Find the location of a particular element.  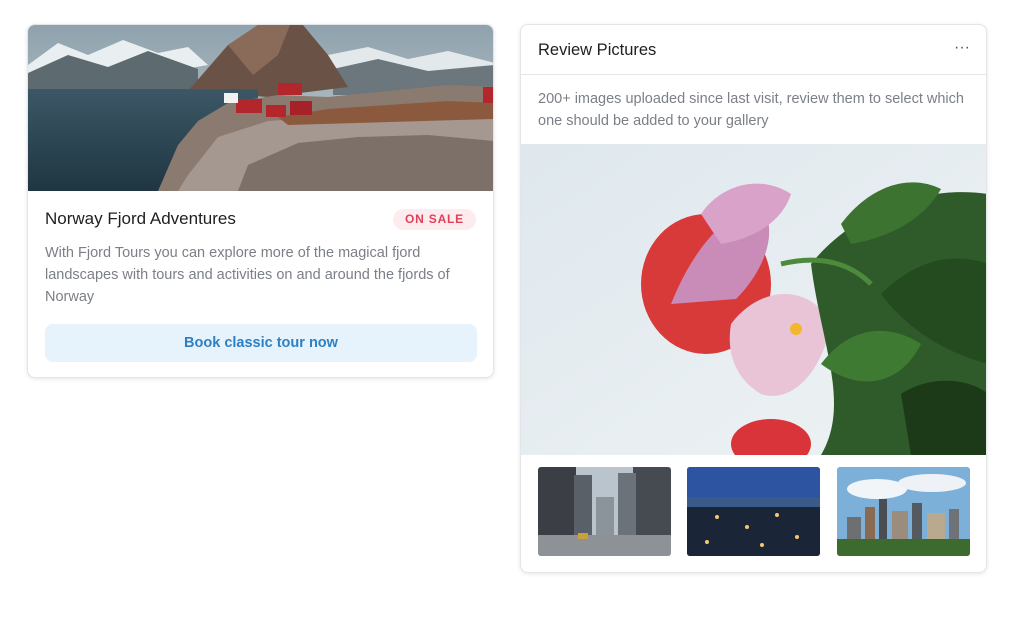

city-skyline-photo is located at coordinates (903, 511).